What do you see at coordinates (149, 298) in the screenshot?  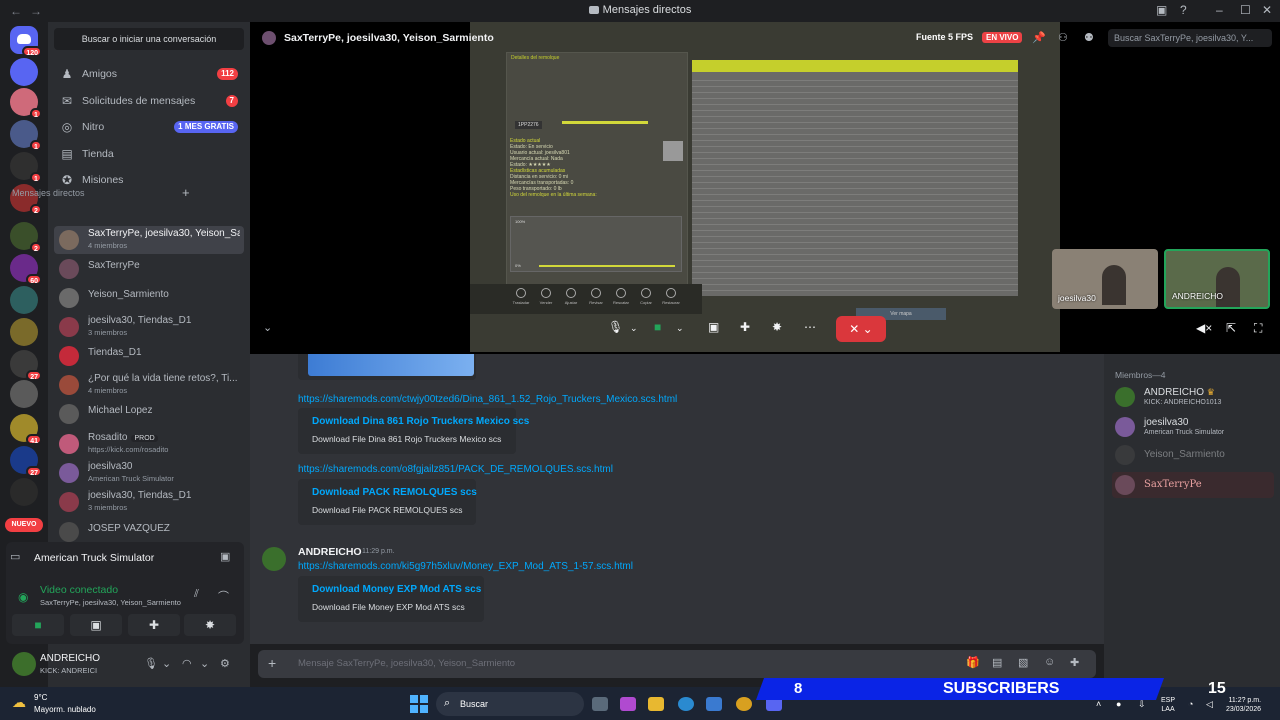 I see `dm-item: Yeison_Sarmiento` at bounding box center [149, 298].